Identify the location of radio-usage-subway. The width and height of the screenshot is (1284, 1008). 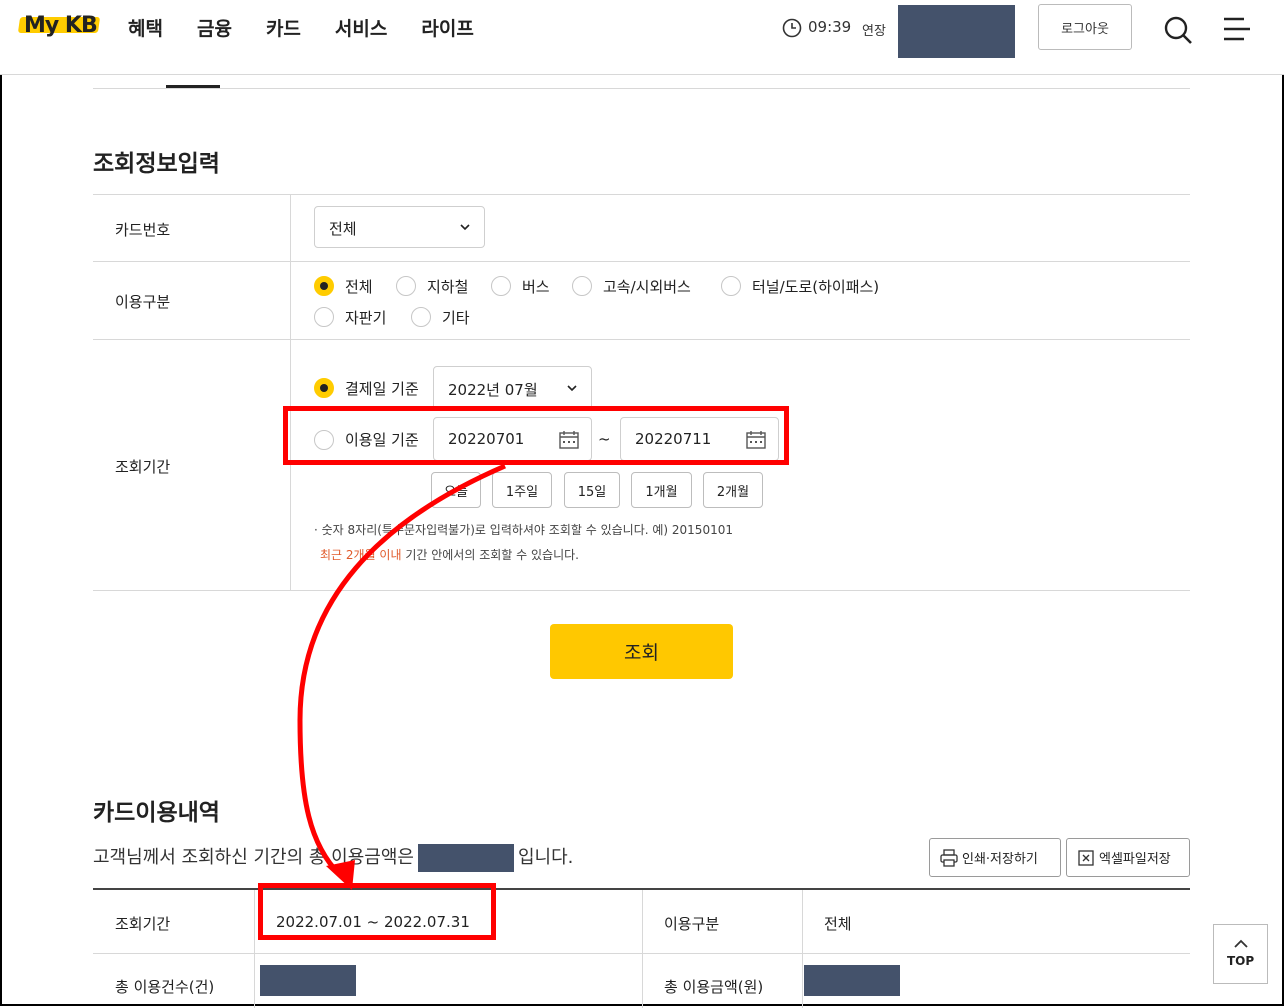
(406, 286).